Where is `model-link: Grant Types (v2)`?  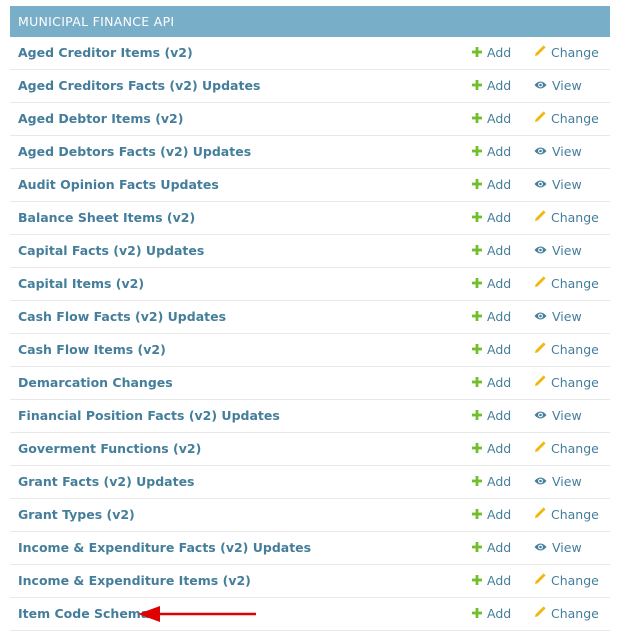 model-link: Grant Types (v2) is located at coordinates (76, 515).